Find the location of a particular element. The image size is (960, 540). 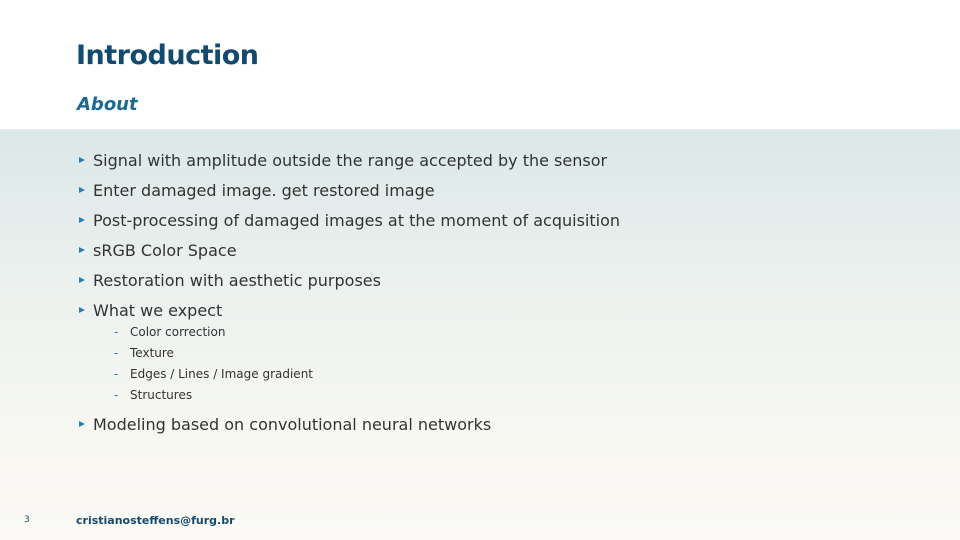

page-number: 3 is located at coordinates (27, 520).